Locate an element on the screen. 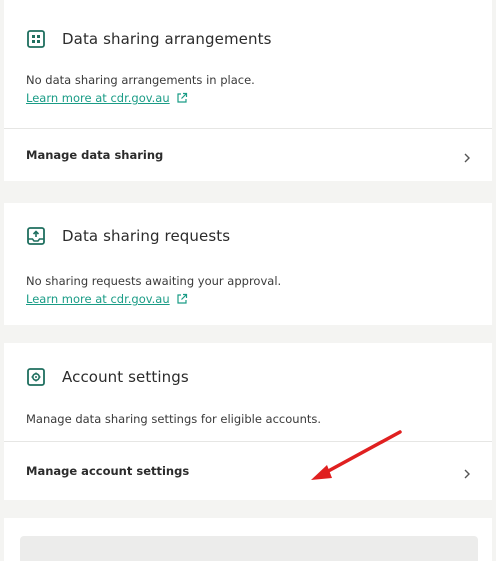 Image resolution: width=496 pixels, height=561 pixels. next-card is located at coordinates (248, 539).